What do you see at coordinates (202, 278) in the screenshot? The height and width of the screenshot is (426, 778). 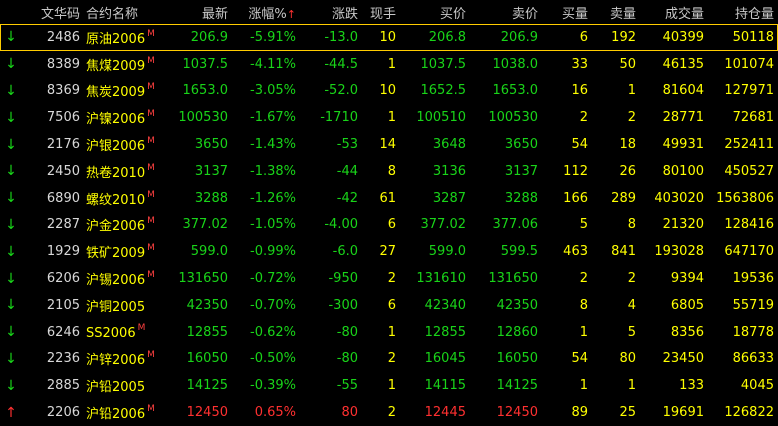 I see `cell-last: 131650` at bounding box center [202, 278].